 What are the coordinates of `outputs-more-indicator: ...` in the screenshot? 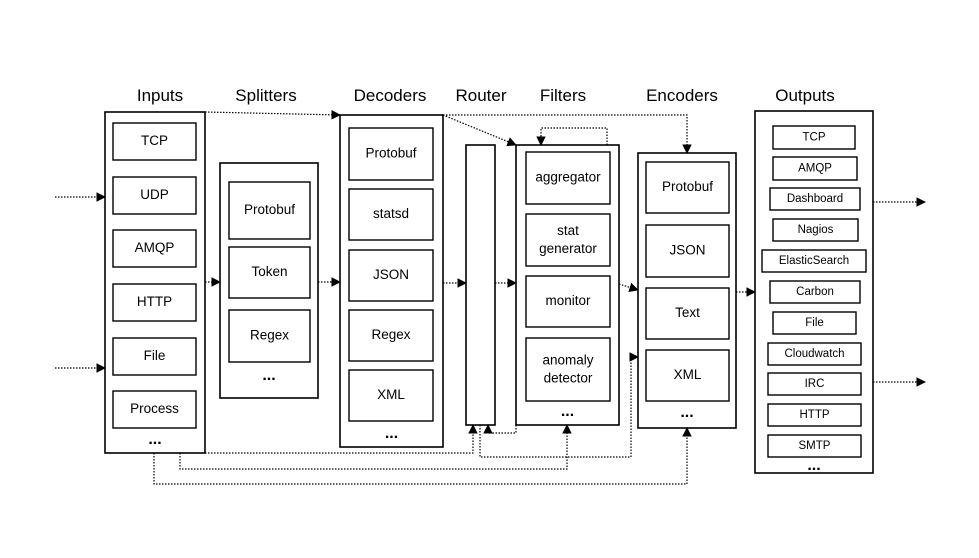 It's located at (813, 465).